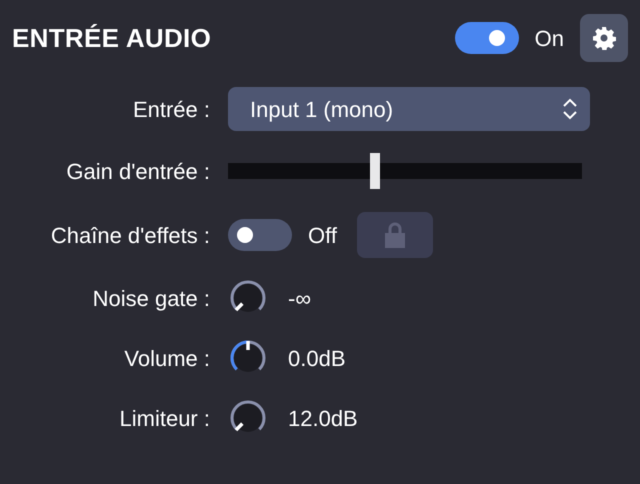  I want to click on knob-value: 12.0dB, so click(323, 418).